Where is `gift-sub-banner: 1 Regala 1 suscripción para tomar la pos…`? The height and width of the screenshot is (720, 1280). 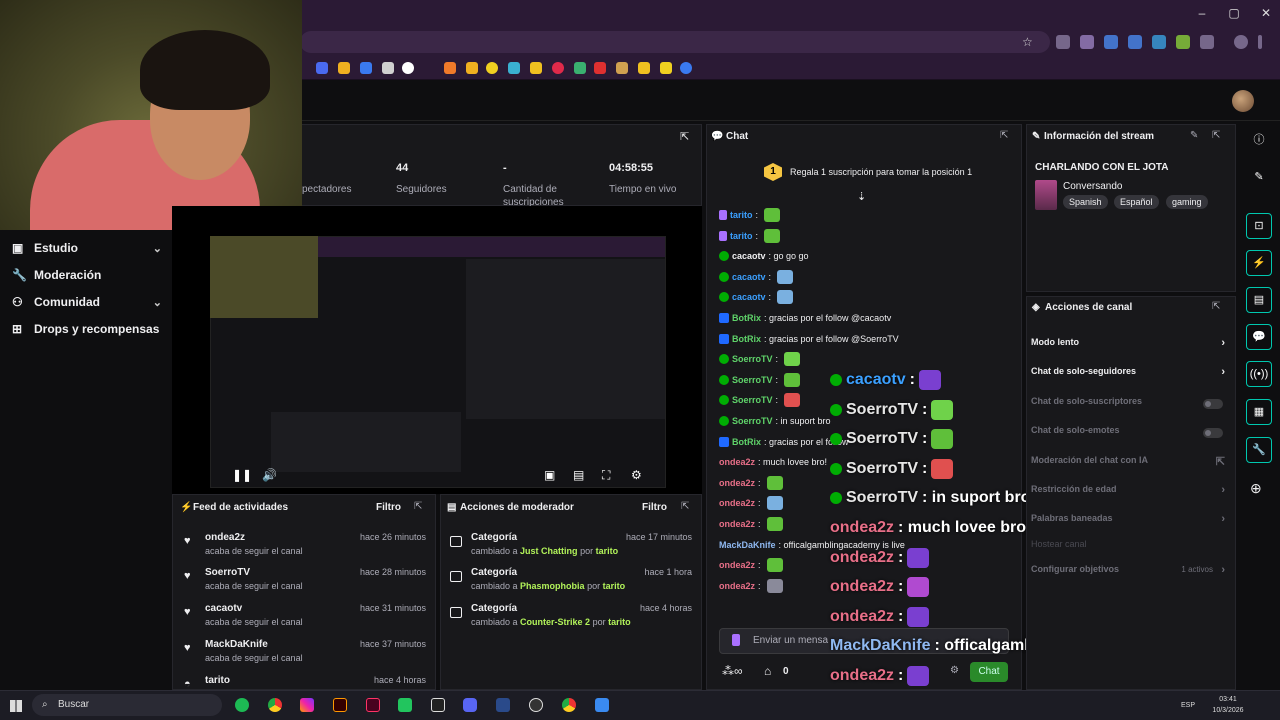 gift-sub-banner: 1 Regala 1 suscripción para tomar la pos… is located at coordinates (879, 172).